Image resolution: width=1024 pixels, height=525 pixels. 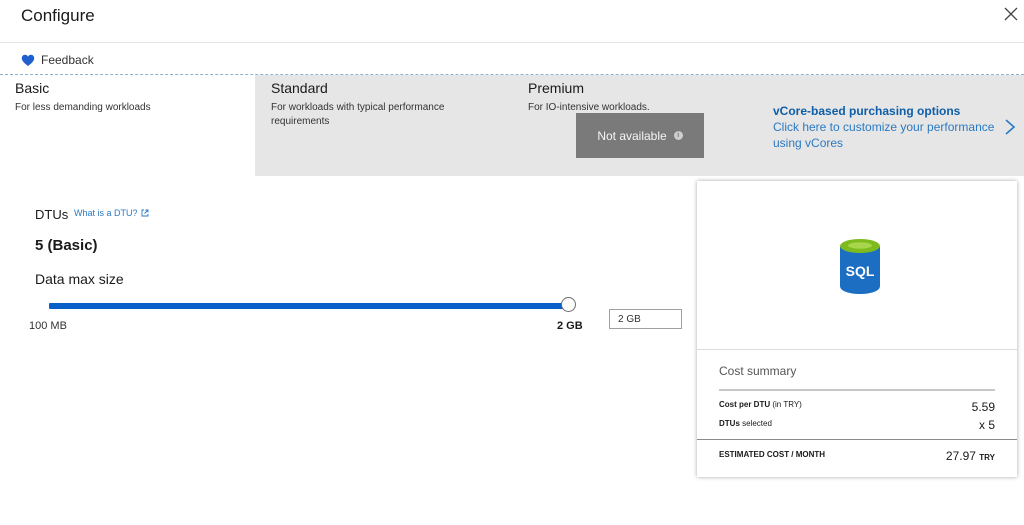 I want to click on cost-per-dtu-label: Cost per DTU (in TRY), so click(x=760, y=404).